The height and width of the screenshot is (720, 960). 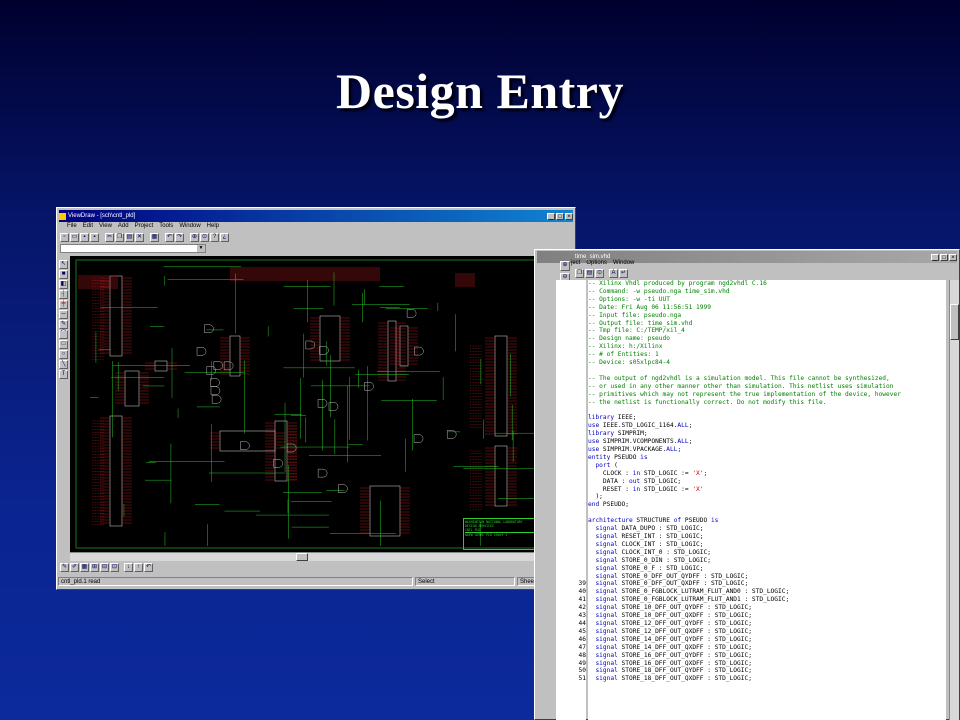 I want to click on code-line: signal DATA_DUPO : STD_LOGIC;, so click(x=646, y=529).